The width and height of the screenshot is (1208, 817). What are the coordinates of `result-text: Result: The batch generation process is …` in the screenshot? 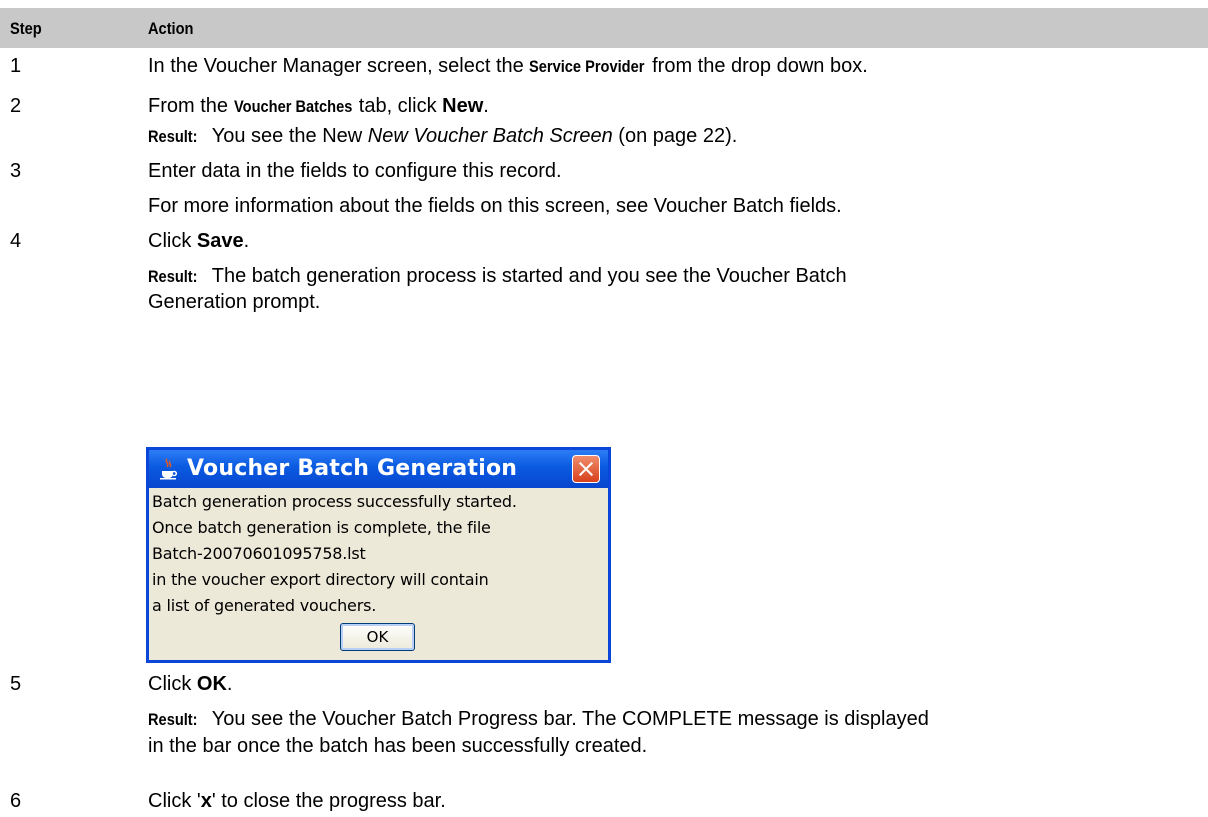 It's located at (497, 276).